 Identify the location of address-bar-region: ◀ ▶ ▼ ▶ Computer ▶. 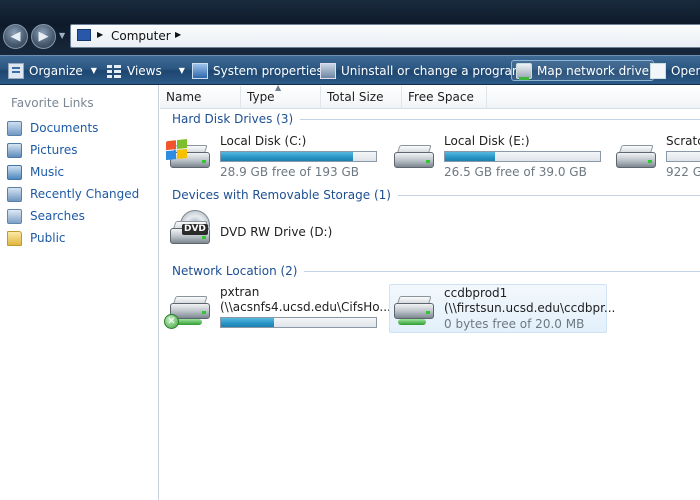
(350, 27).